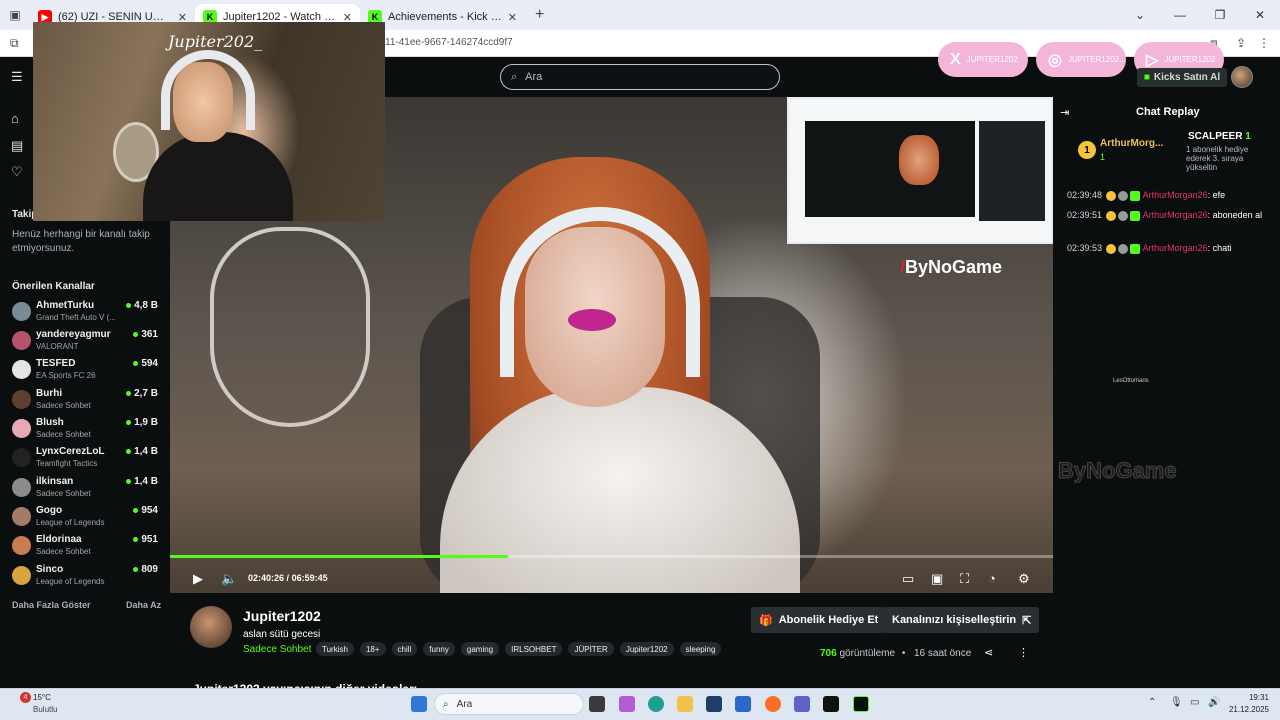 This screenshot has width=1280, height=720. What do you see at coordinates (1168, 112) in the screenshot?
I see `chat-title: Chat Replay` at bounding box center [1168, 112].